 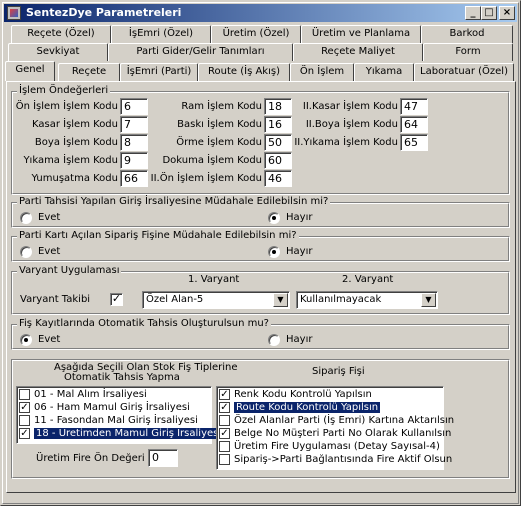 I want to click on stok-fis-item-label: 01 - Mal Alım İrsaliyesi, so click(x=90, y=394).